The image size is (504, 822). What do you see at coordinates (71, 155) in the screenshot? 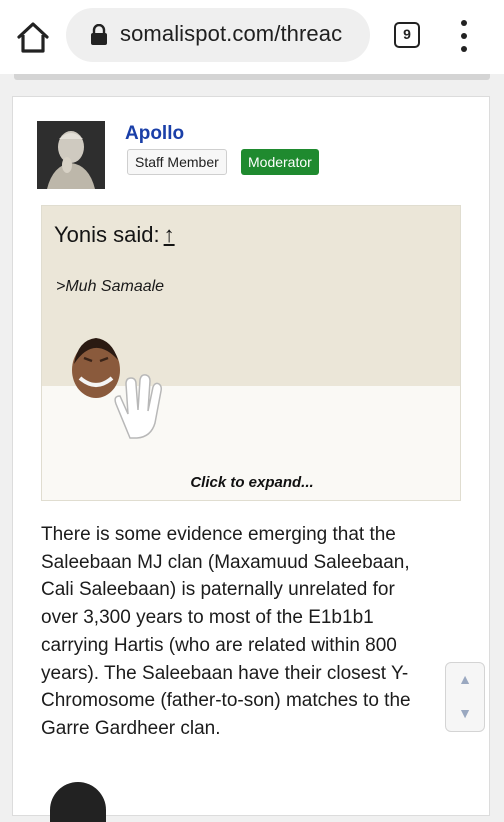
I see `avatar` at bounding box center [71, 155].